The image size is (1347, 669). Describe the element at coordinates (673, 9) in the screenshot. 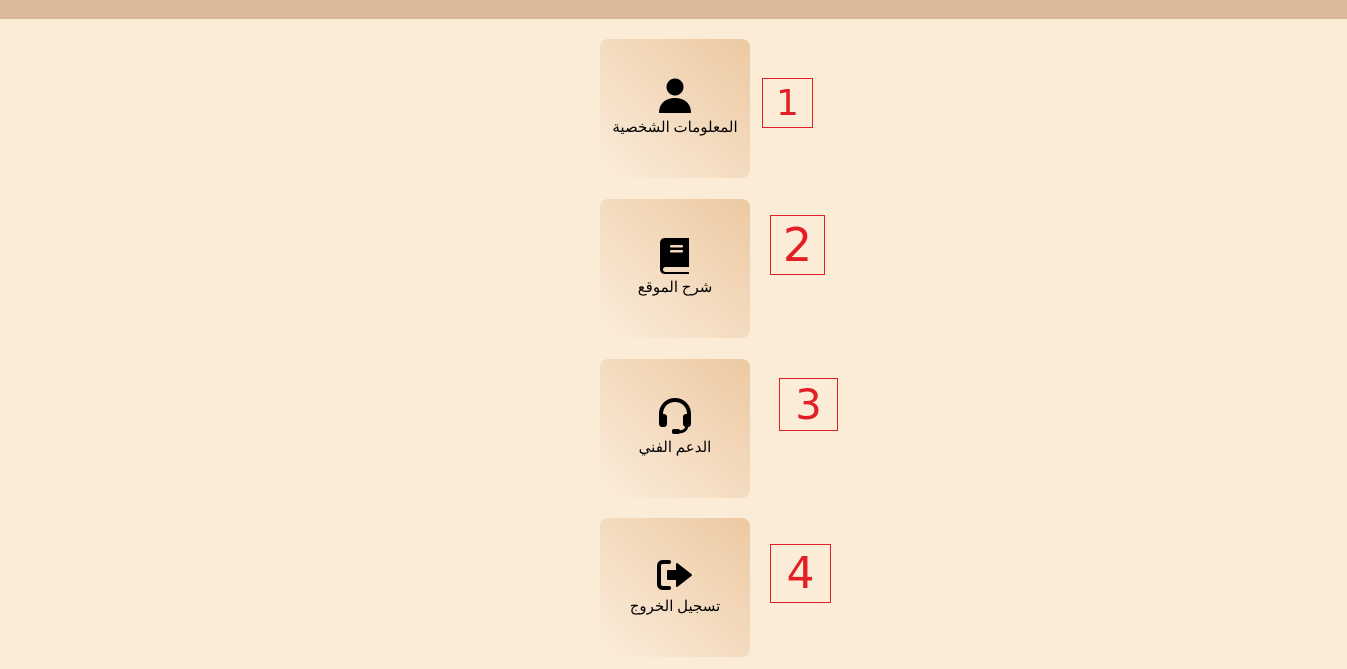

I see `top-bar` at that location.